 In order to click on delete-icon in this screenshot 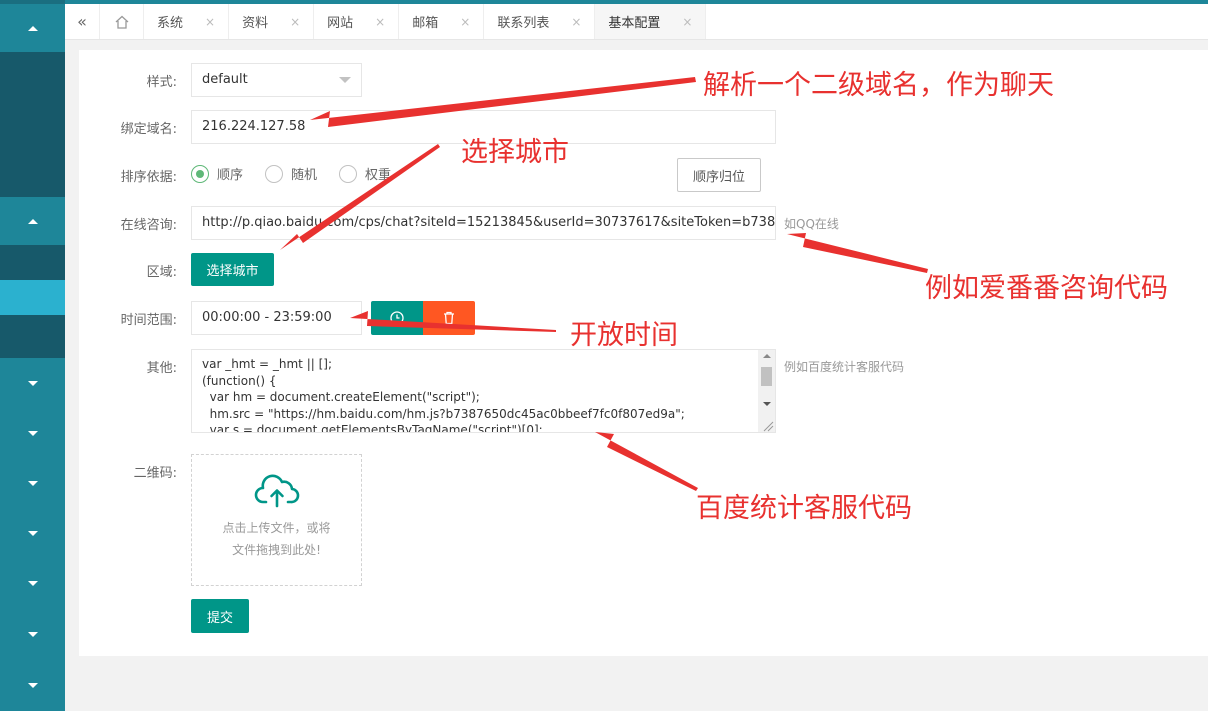, I will do `click(449, 318)`.